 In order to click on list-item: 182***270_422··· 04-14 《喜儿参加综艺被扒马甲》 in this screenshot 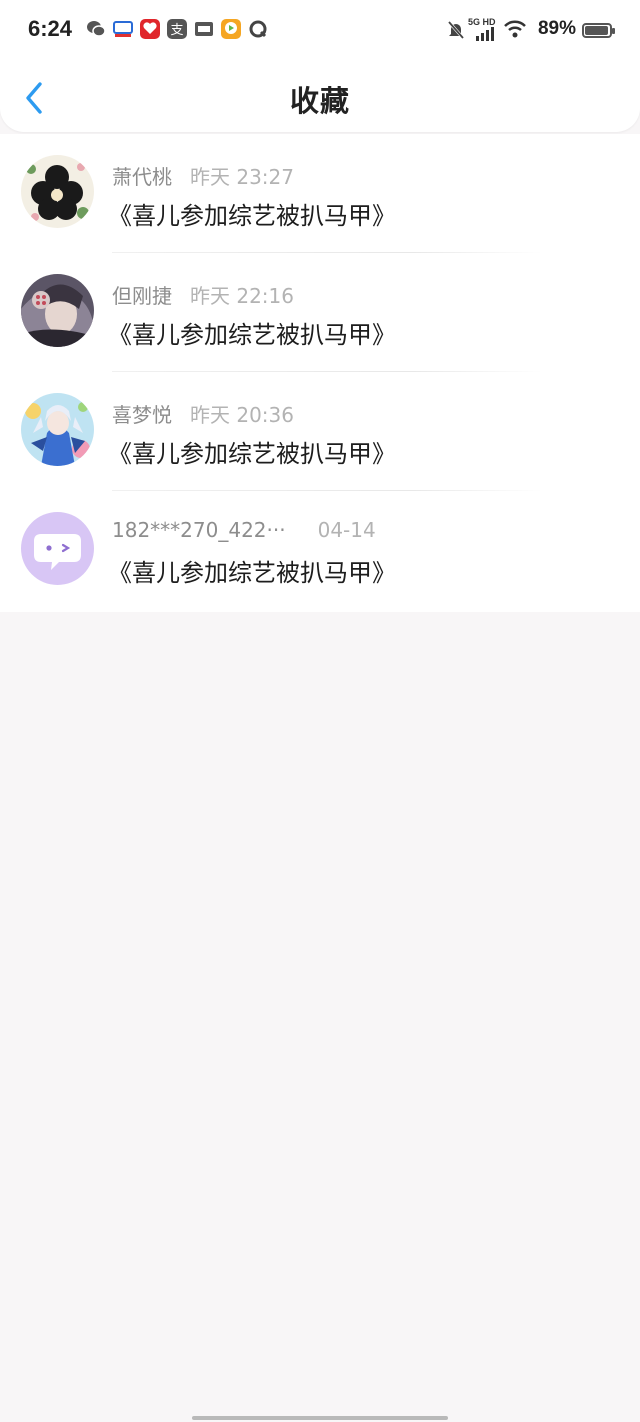, I will do `click(320, 550)`.